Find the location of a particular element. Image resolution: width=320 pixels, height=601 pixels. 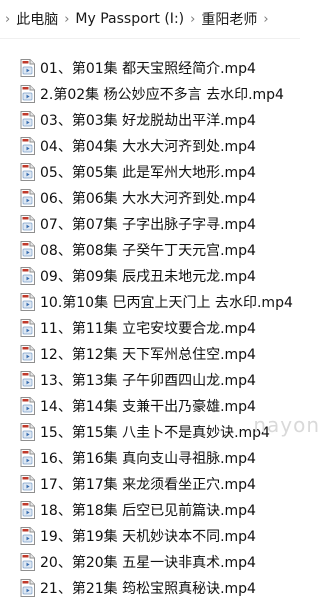

file-name: 09、第09集 辰戌丑未地元龙.mp4 is located at coordinates (148, 277).